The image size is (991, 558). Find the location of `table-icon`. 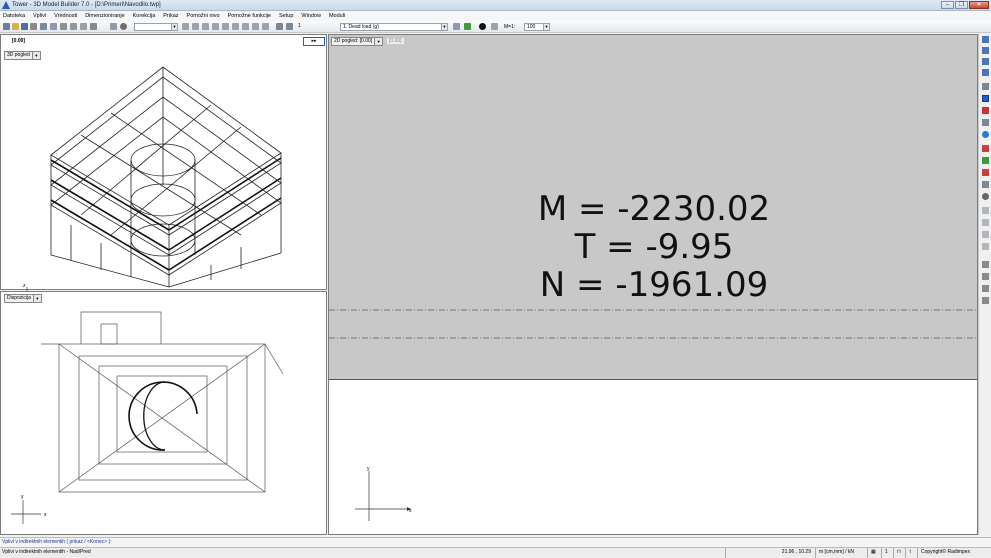

table-icon is located at coordinates (93, 26).